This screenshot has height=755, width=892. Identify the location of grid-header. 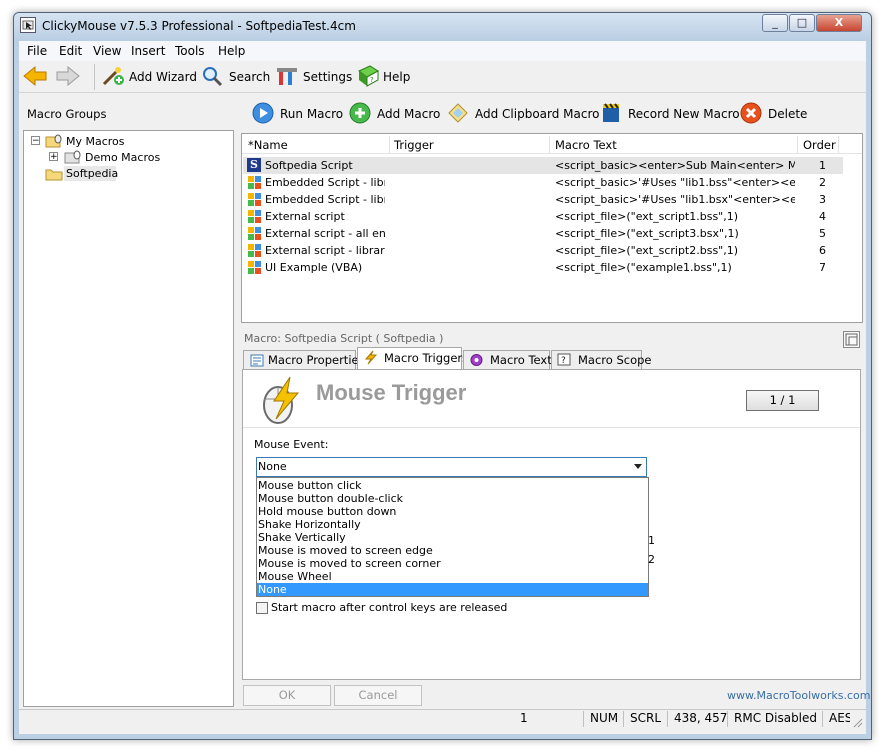
(552, 145).